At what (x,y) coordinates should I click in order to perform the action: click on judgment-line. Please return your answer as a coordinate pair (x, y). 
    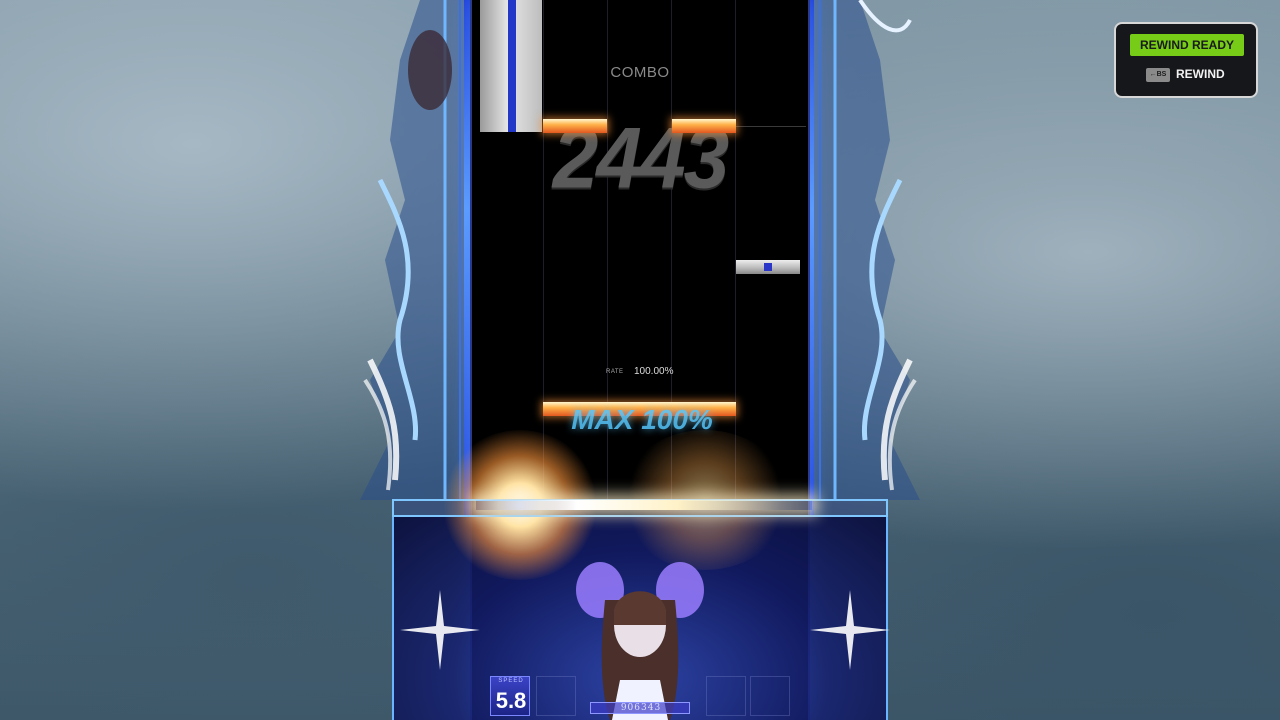
    Looking at the image, I should click on (644, 505).